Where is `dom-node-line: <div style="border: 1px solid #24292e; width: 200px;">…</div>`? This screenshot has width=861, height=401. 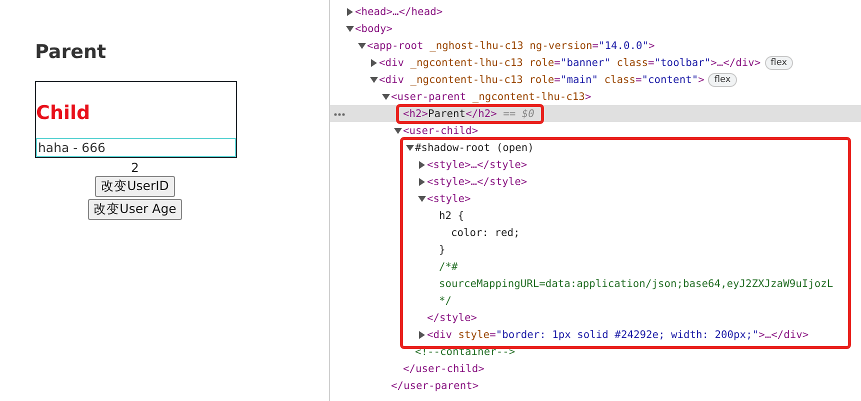
dom-node-line: <div style="border: 1px solid #24292e; width: 200px;">…</div> is located at coordinates (618, 334).